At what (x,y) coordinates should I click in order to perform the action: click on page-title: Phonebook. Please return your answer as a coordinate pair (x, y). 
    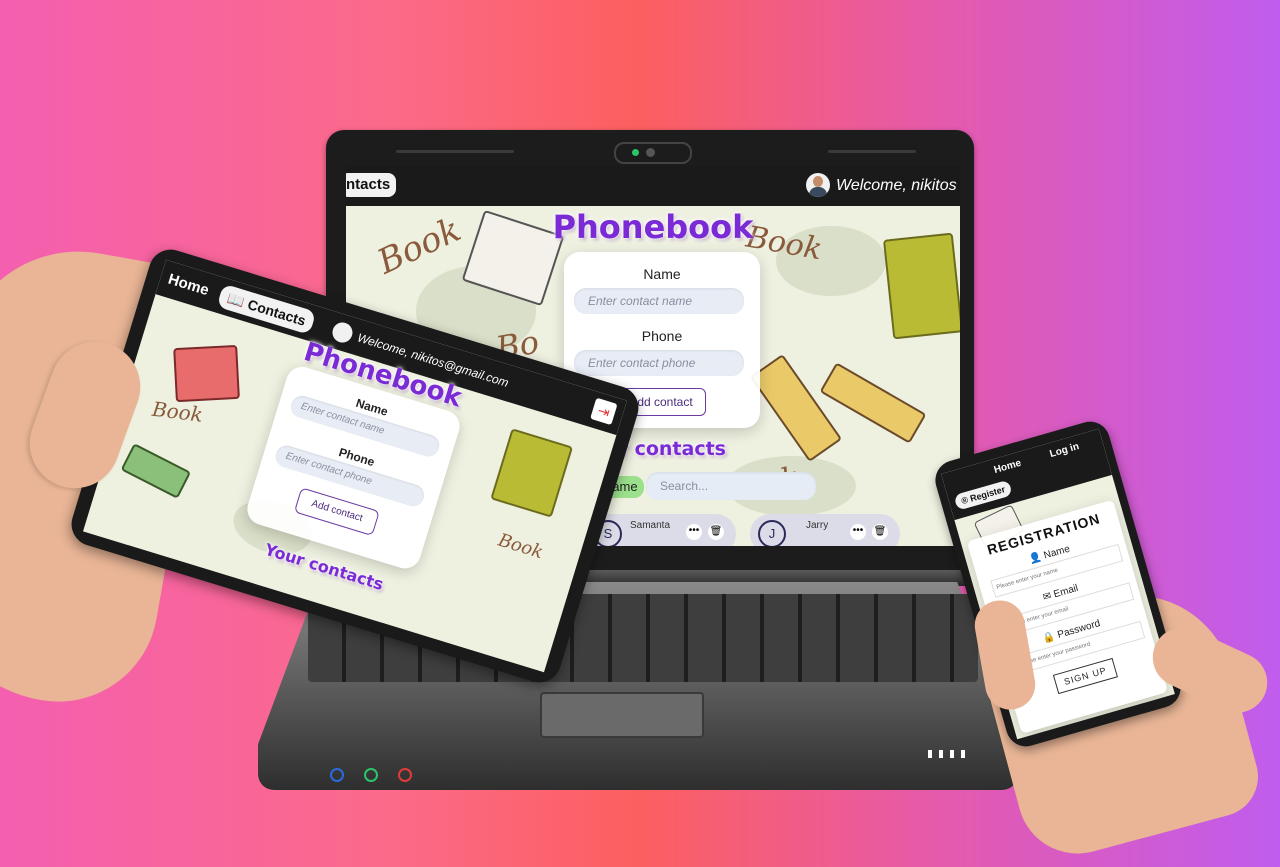
    Looking at the image, I should click on (653, 227).